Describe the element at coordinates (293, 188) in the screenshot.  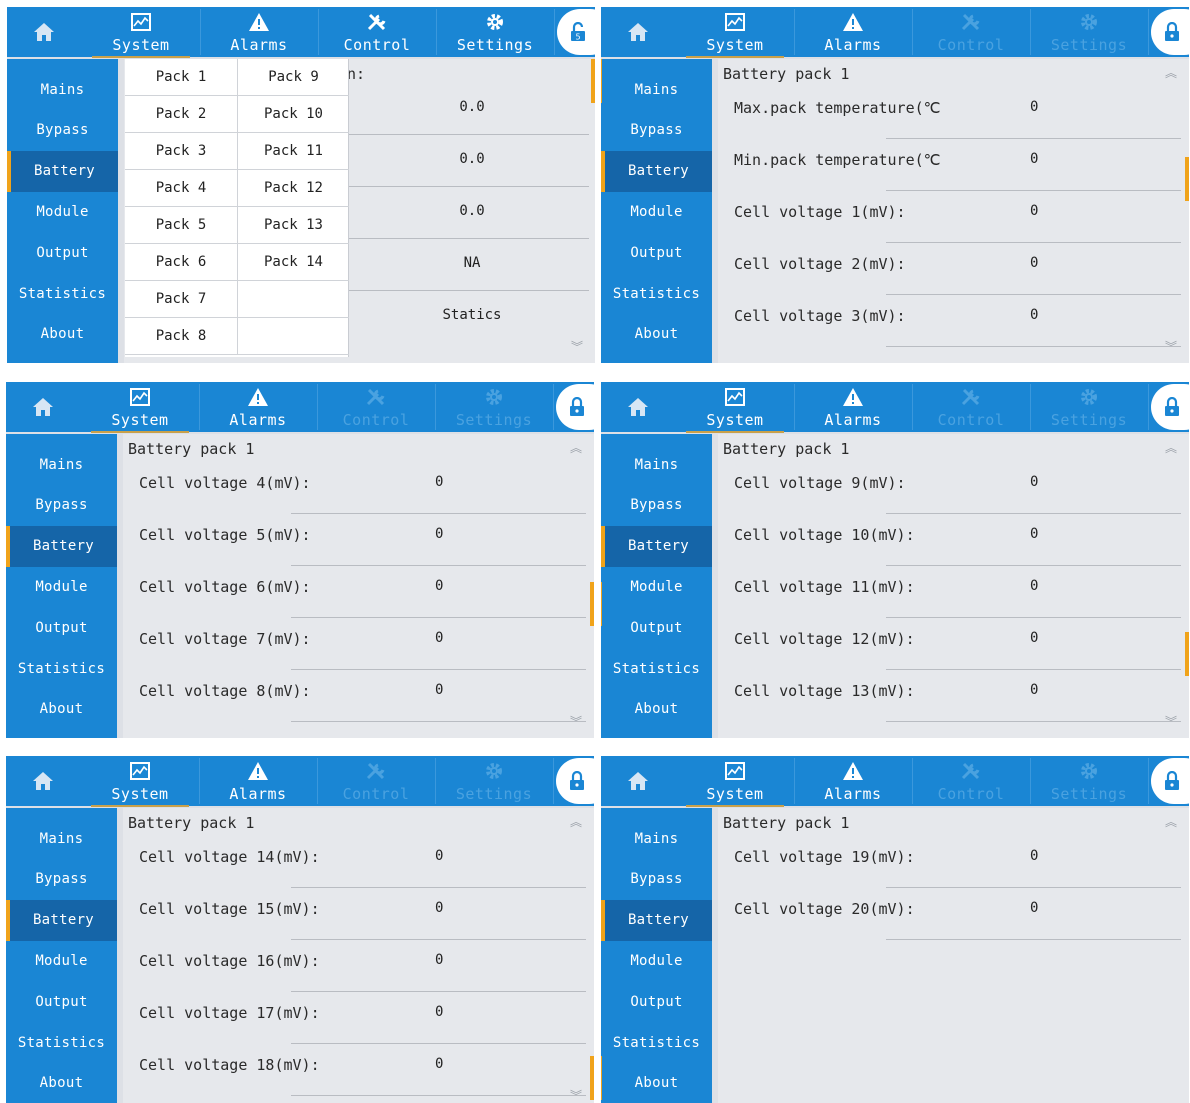
I see `pack-option: Pack 12` at that location.